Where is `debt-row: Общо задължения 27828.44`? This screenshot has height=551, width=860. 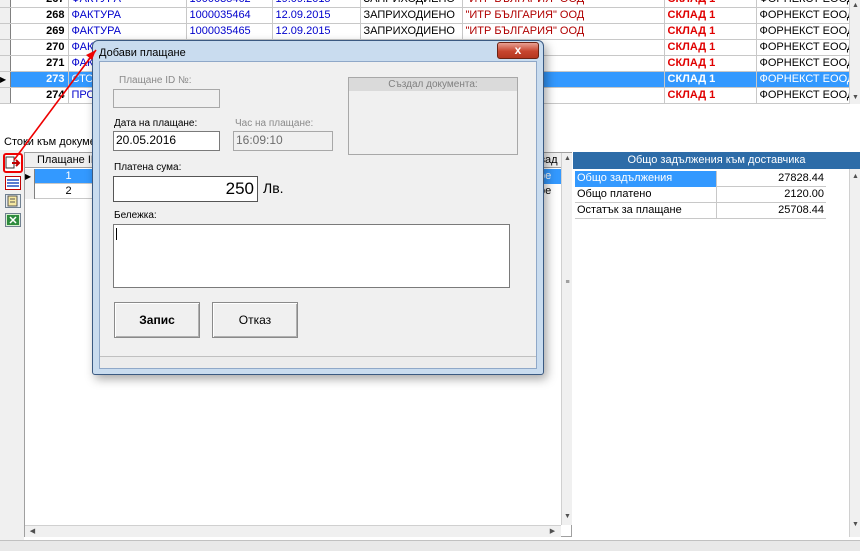 debt-row: Общо задължения 27828.44 is located at coordinates (700, 179).